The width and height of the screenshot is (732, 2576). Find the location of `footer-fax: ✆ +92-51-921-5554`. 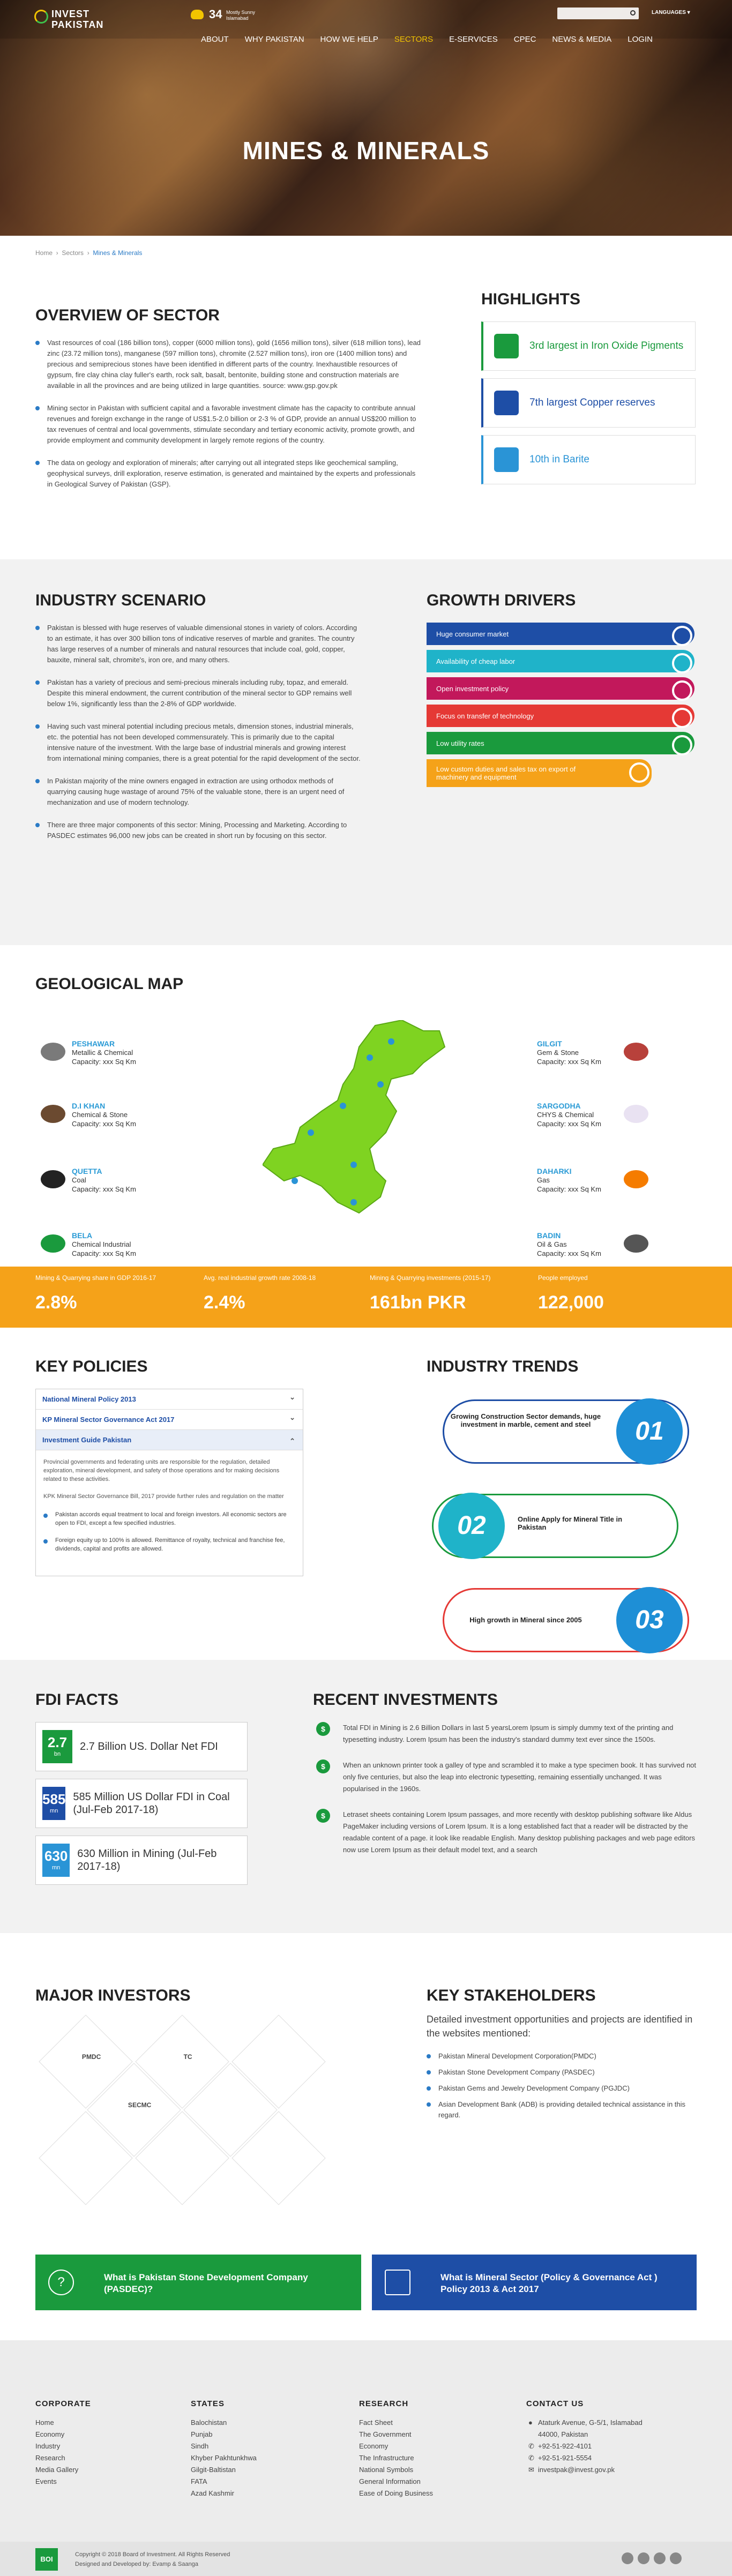

footer-fax: ✆ +92-51-921-5554 is located at coordinates (585, 2458).